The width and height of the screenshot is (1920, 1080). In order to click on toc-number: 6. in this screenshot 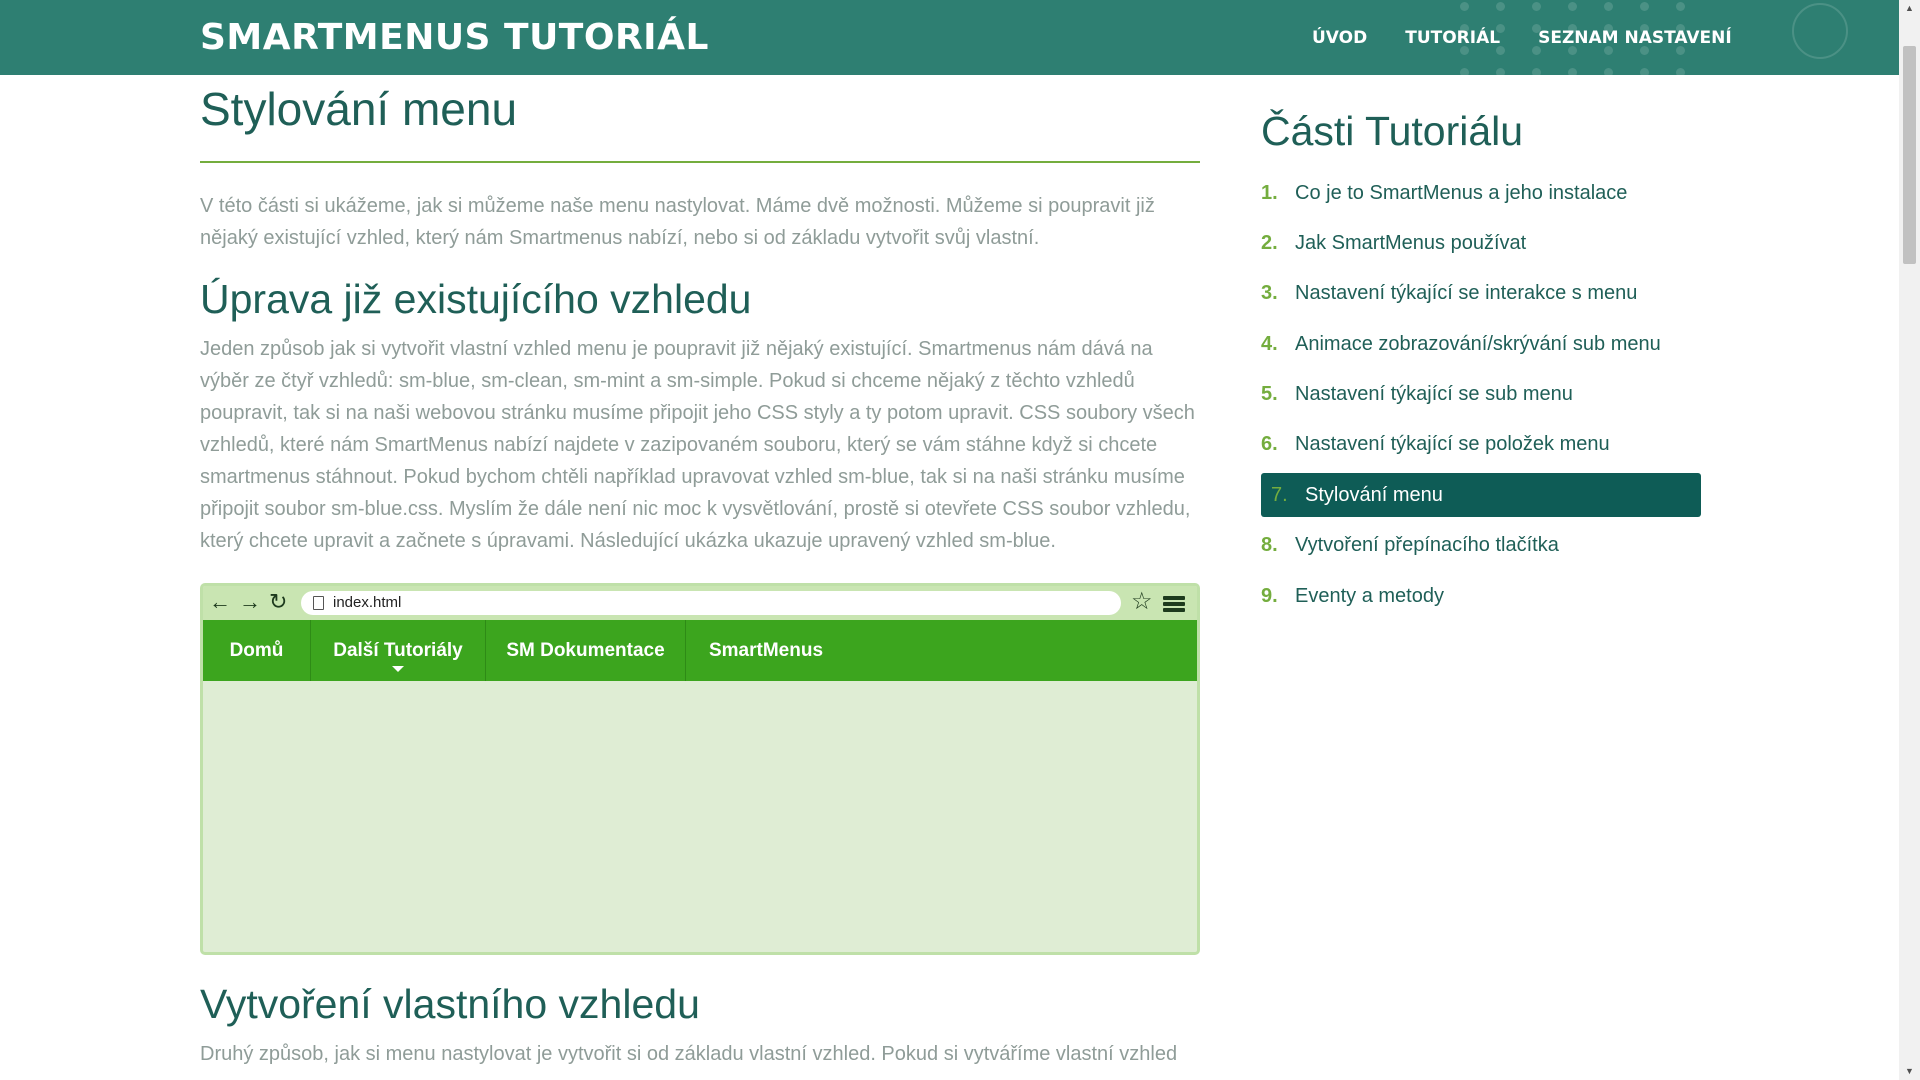, I will do `click(1269, 444)`.